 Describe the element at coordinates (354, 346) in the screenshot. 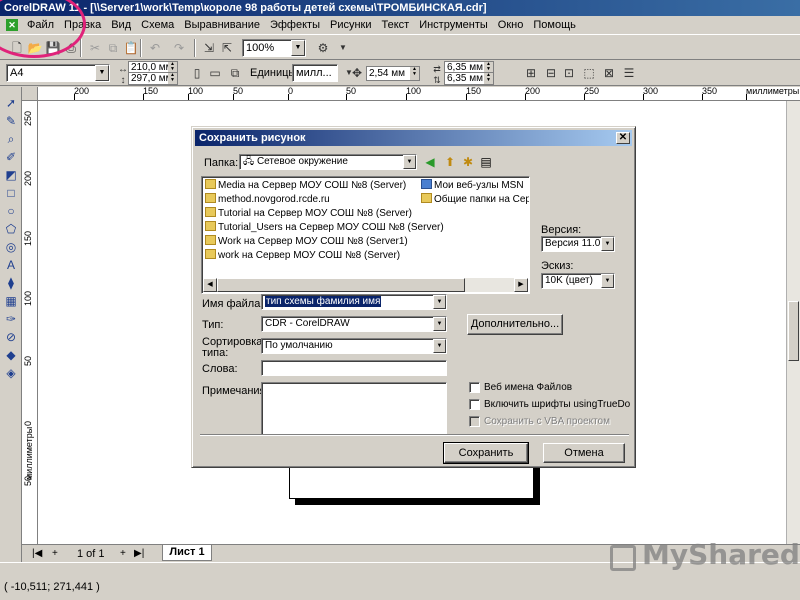

I see `sort-combo: По умолчанию ▼` at that location.